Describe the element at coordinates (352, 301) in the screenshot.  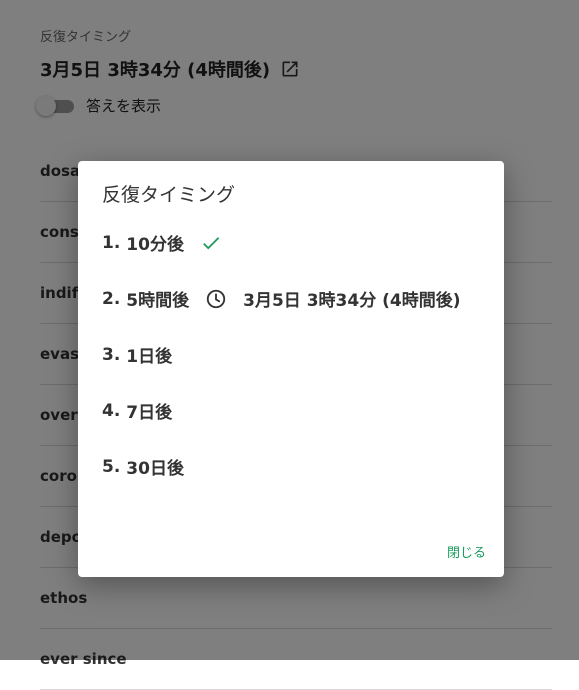
I see `option-detail: 3月5日 3時34分 (4時間後)` at that location.